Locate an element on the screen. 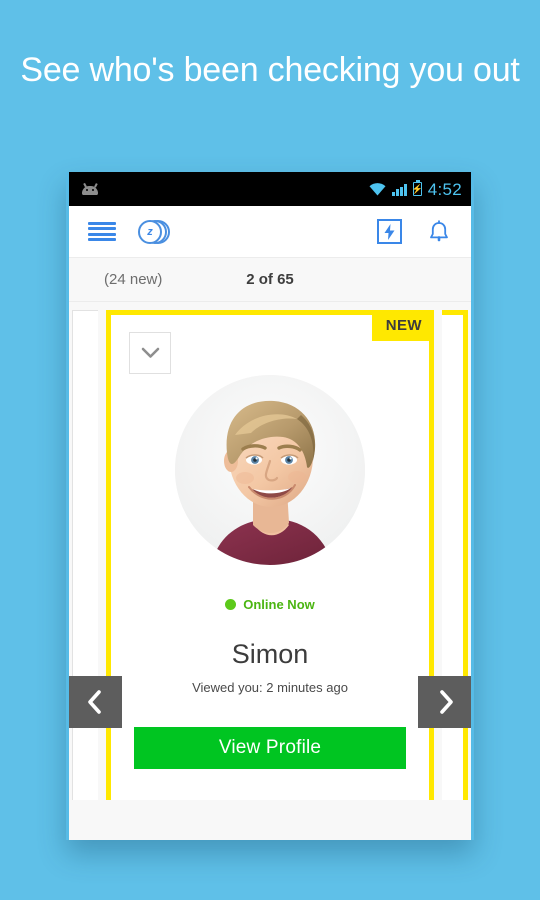 This screenshot has width=540, height=900. chevron-right-icon is located at coordinates (446, 702).